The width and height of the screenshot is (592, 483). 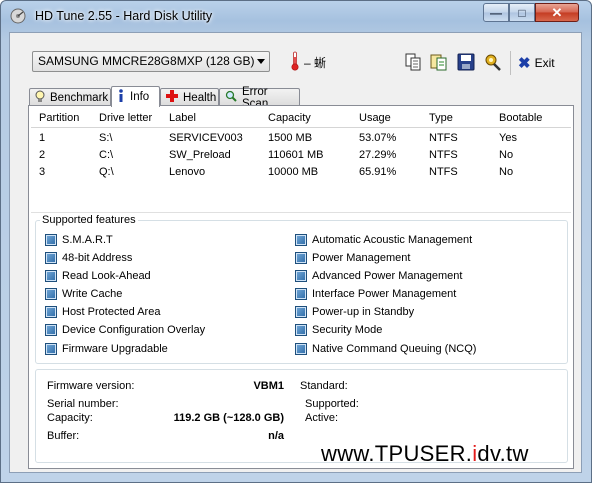 What do you see at coordinates (42, 155) in the screenshot?
I see `table-cell: 2` at bounding box center [42, 155].